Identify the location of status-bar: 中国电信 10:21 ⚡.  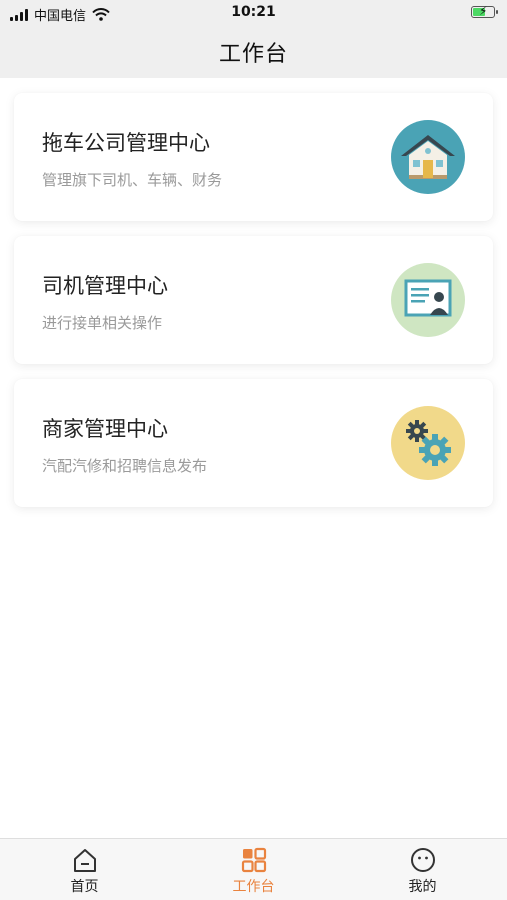
(253, 13).